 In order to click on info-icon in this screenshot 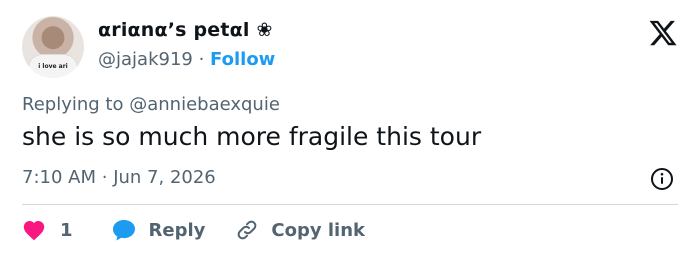, I will do `click(662, 179)`.